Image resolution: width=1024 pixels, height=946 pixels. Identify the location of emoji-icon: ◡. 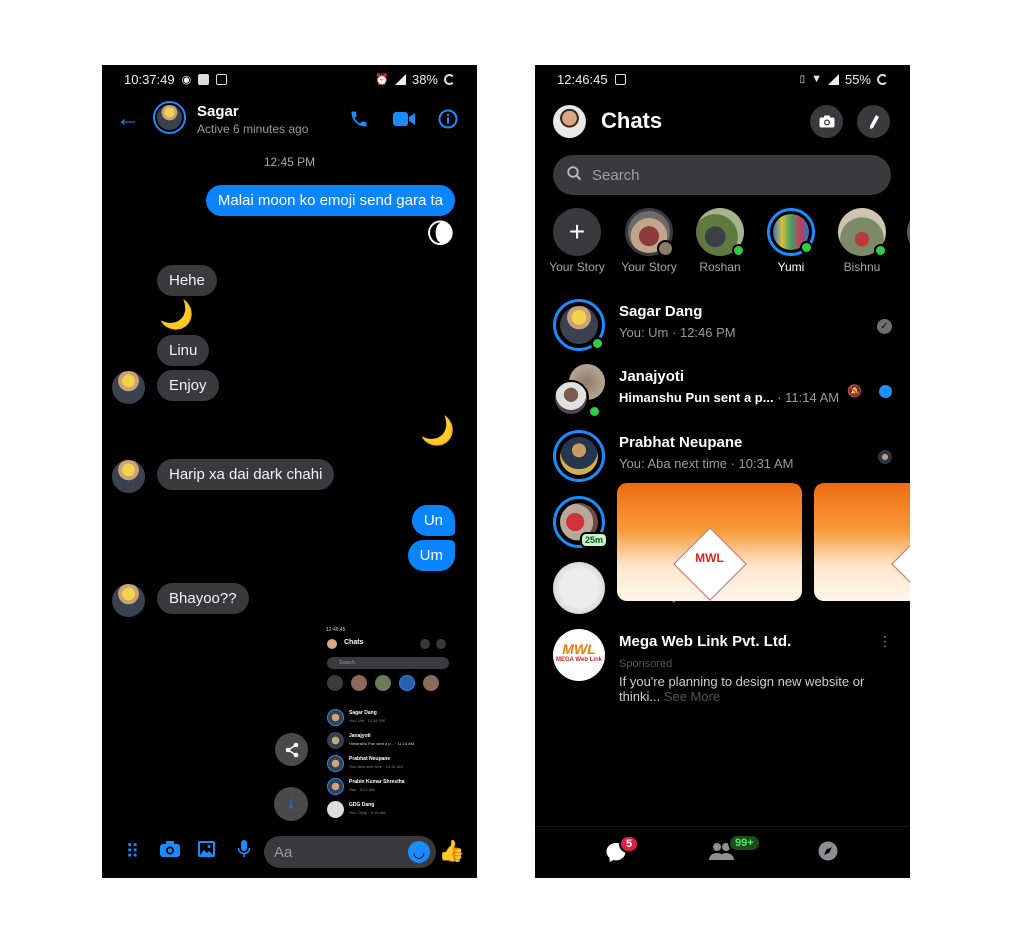
(419, 852).